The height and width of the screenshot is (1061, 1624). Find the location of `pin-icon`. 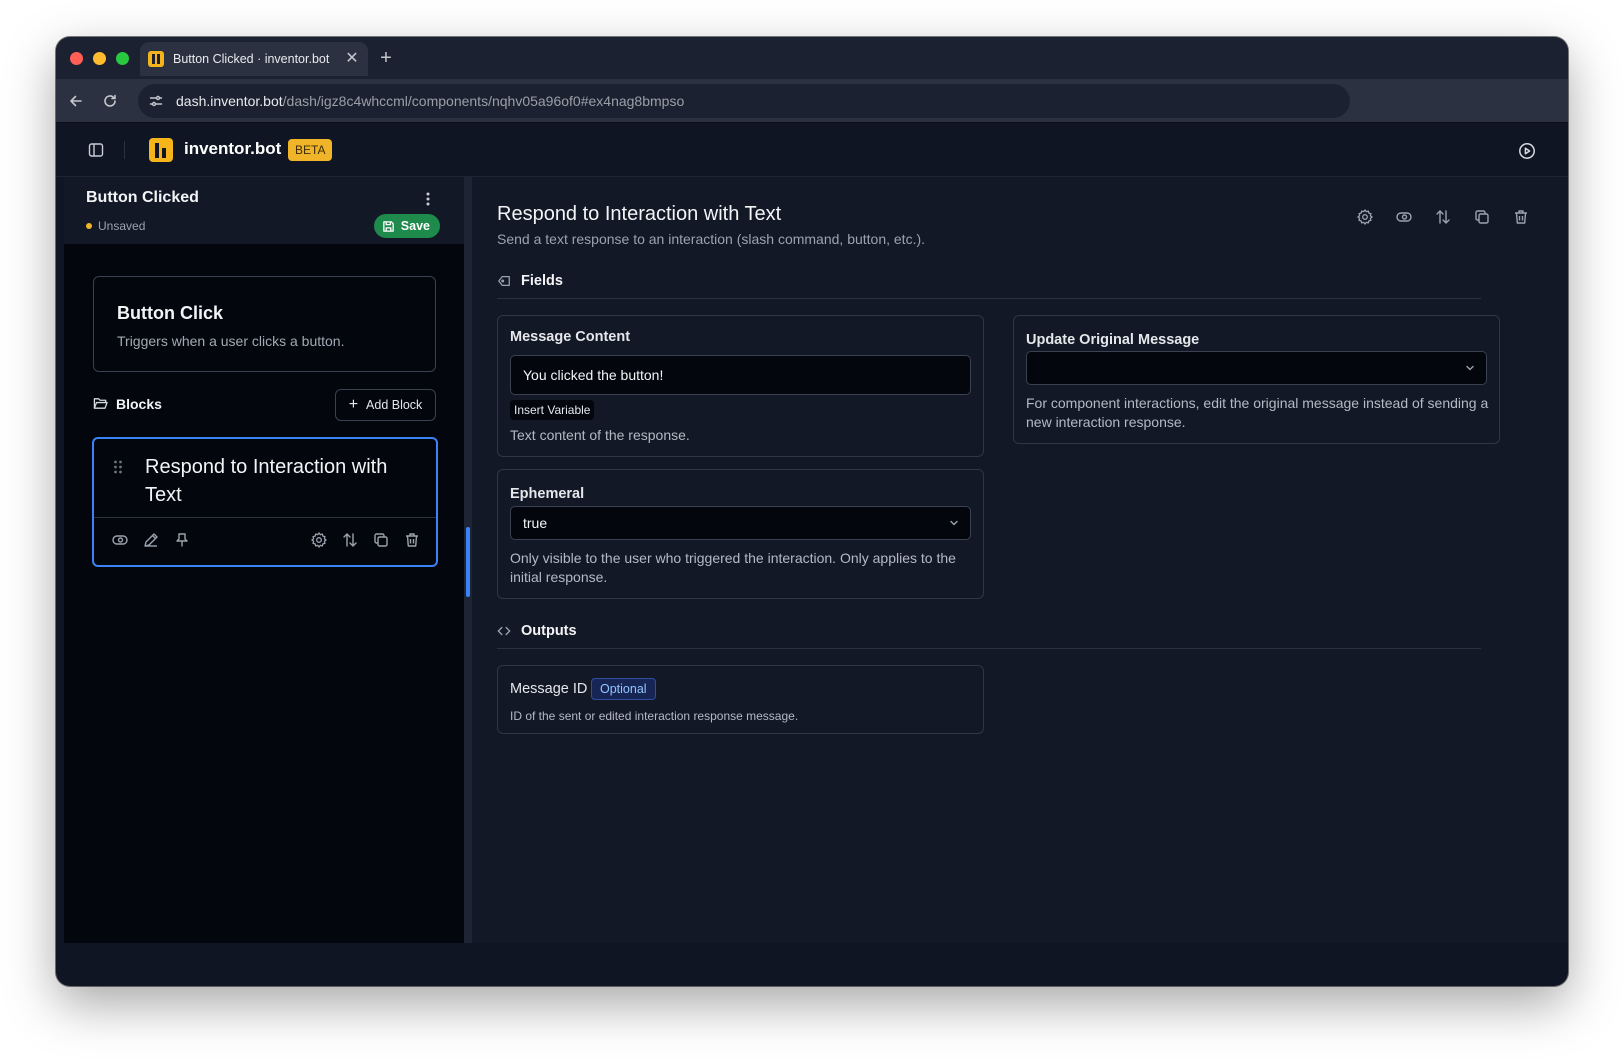

pin-icon is located at coordinates (182, 540).